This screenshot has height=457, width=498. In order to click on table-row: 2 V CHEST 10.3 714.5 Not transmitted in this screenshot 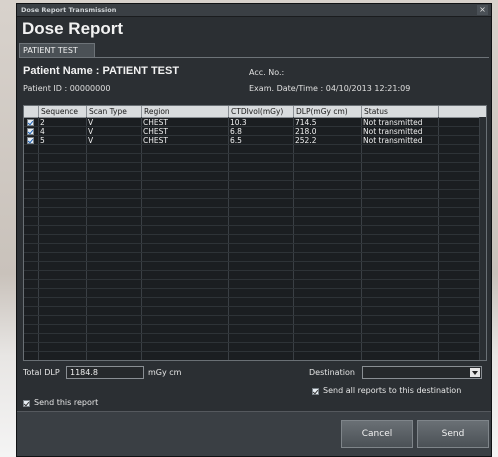, I will do `click(255, 122)`.